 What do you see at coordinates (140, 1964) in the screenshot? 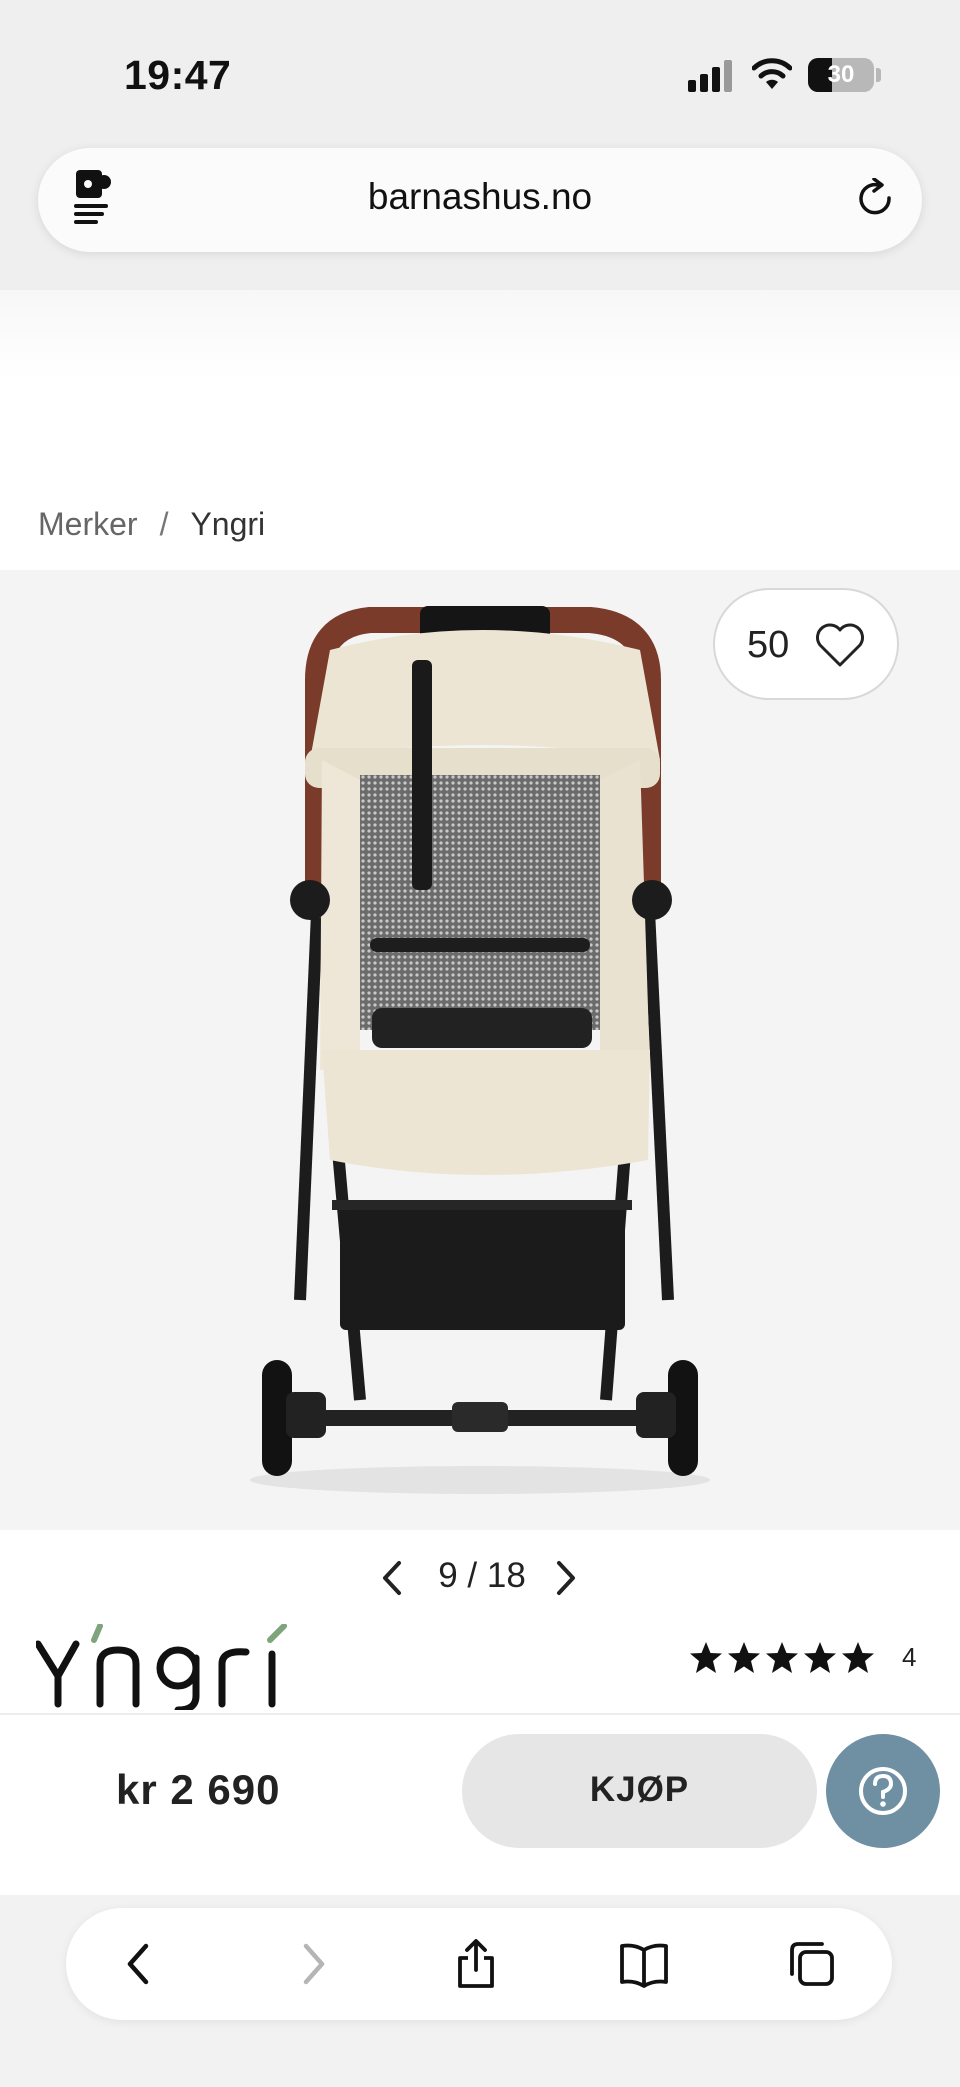
I see `back-icon` at bounding box center [140, 1964].